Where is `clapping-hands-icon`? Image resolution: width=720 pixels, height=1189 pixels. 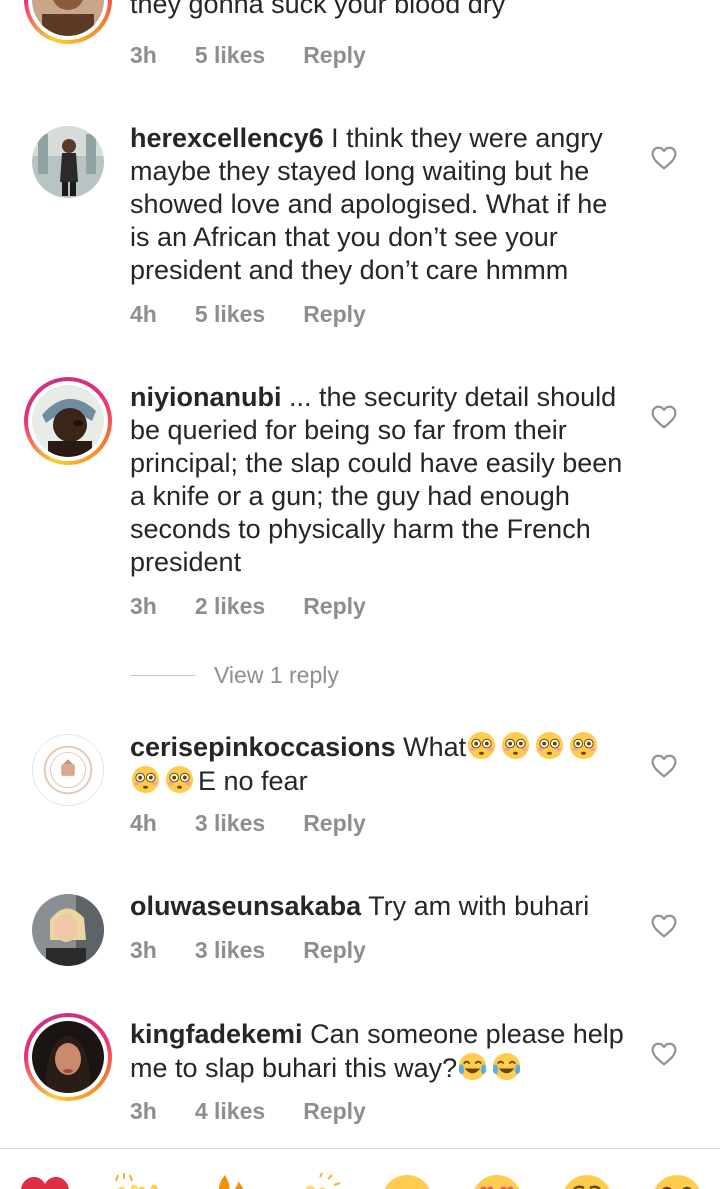 clapping-hands-icon is located at coordinates (317, 1181).